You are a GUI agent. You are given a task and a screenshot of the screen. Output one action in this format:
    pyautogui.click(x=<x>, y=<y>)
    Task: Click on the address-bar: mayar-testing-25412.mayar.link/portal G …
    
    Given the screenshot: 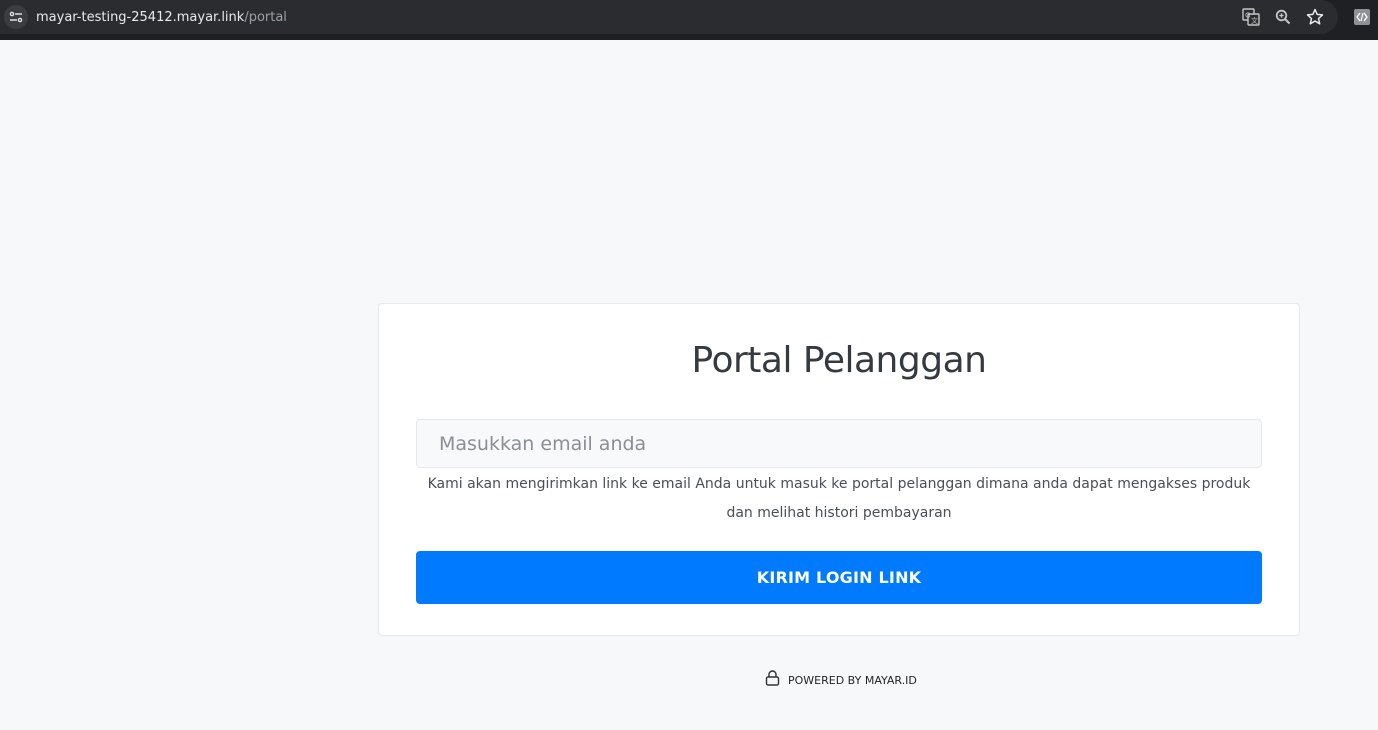 What is the action you would take?
    pyautogui.click(x=669, y=17)
    